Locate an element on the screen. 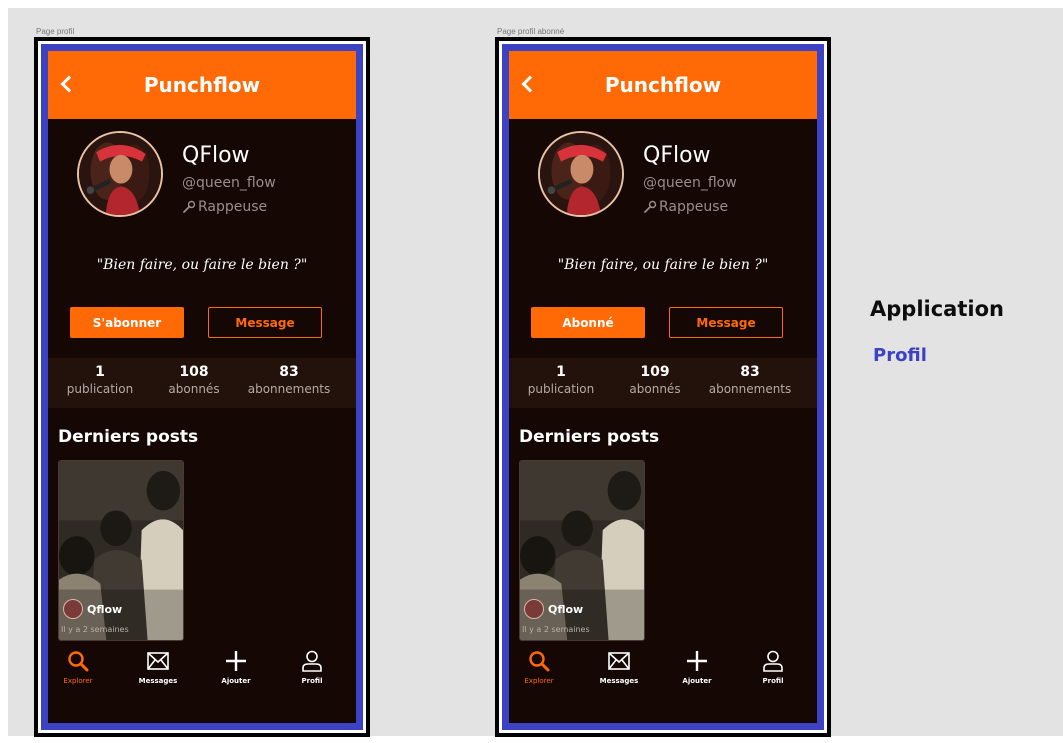  follow-button: S'abonner is located at coordinates (127, 322).